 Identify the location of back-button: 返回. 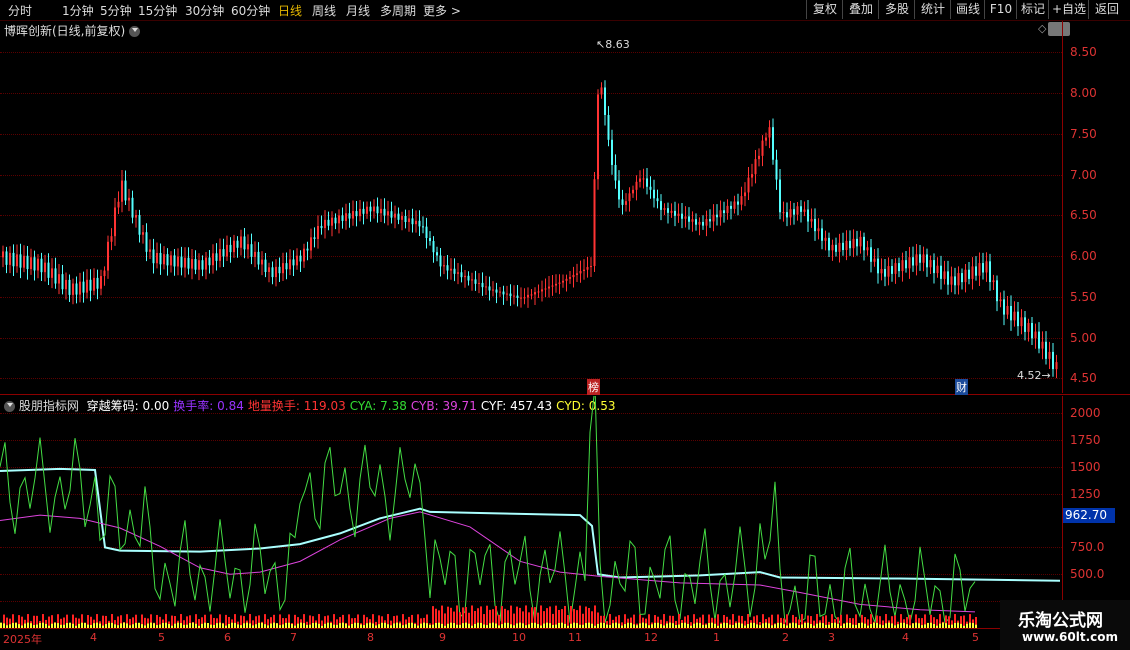
(1106, 9).